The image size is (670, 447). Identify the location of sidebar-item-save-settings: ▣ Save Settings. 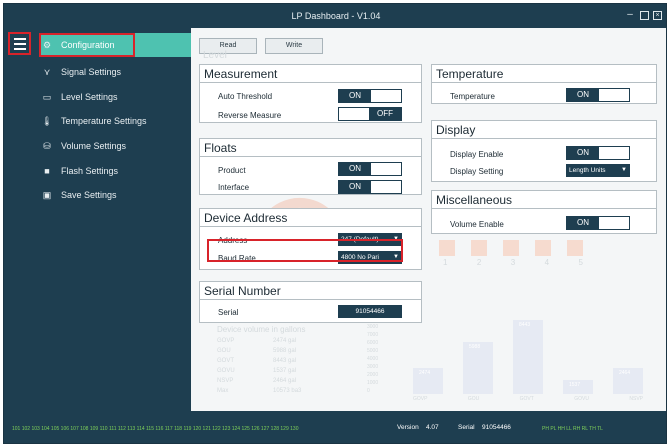
(114, 195).